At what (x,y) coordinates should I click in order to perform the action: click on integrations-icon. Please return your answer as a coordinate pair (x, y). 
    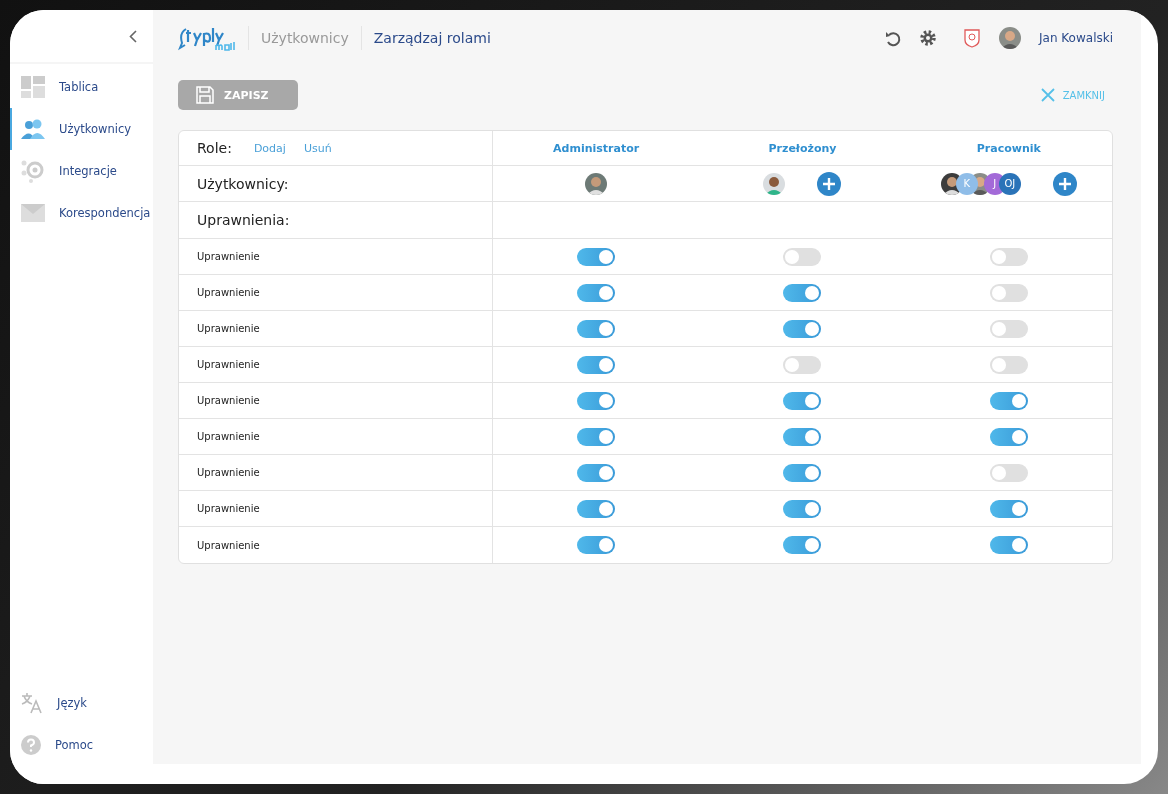
    Looking at the image, I should click on (33, 171).